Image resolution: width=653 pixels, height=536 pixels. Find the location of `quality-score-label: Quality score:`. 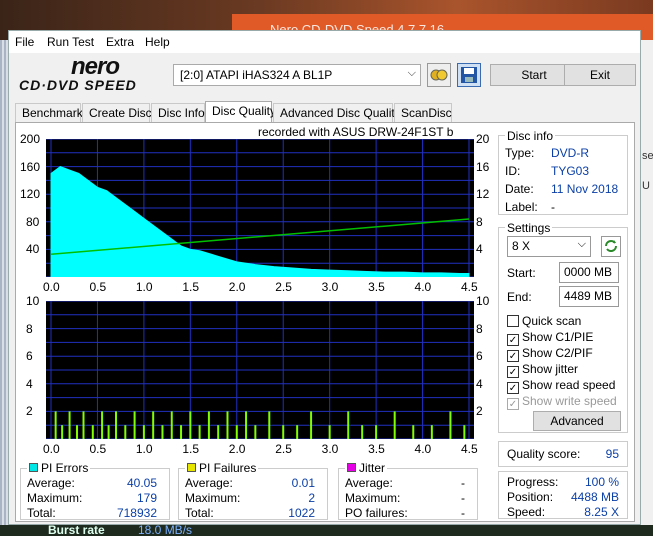

quality-score-label: Quality score: is located at coordinates (544, 454).